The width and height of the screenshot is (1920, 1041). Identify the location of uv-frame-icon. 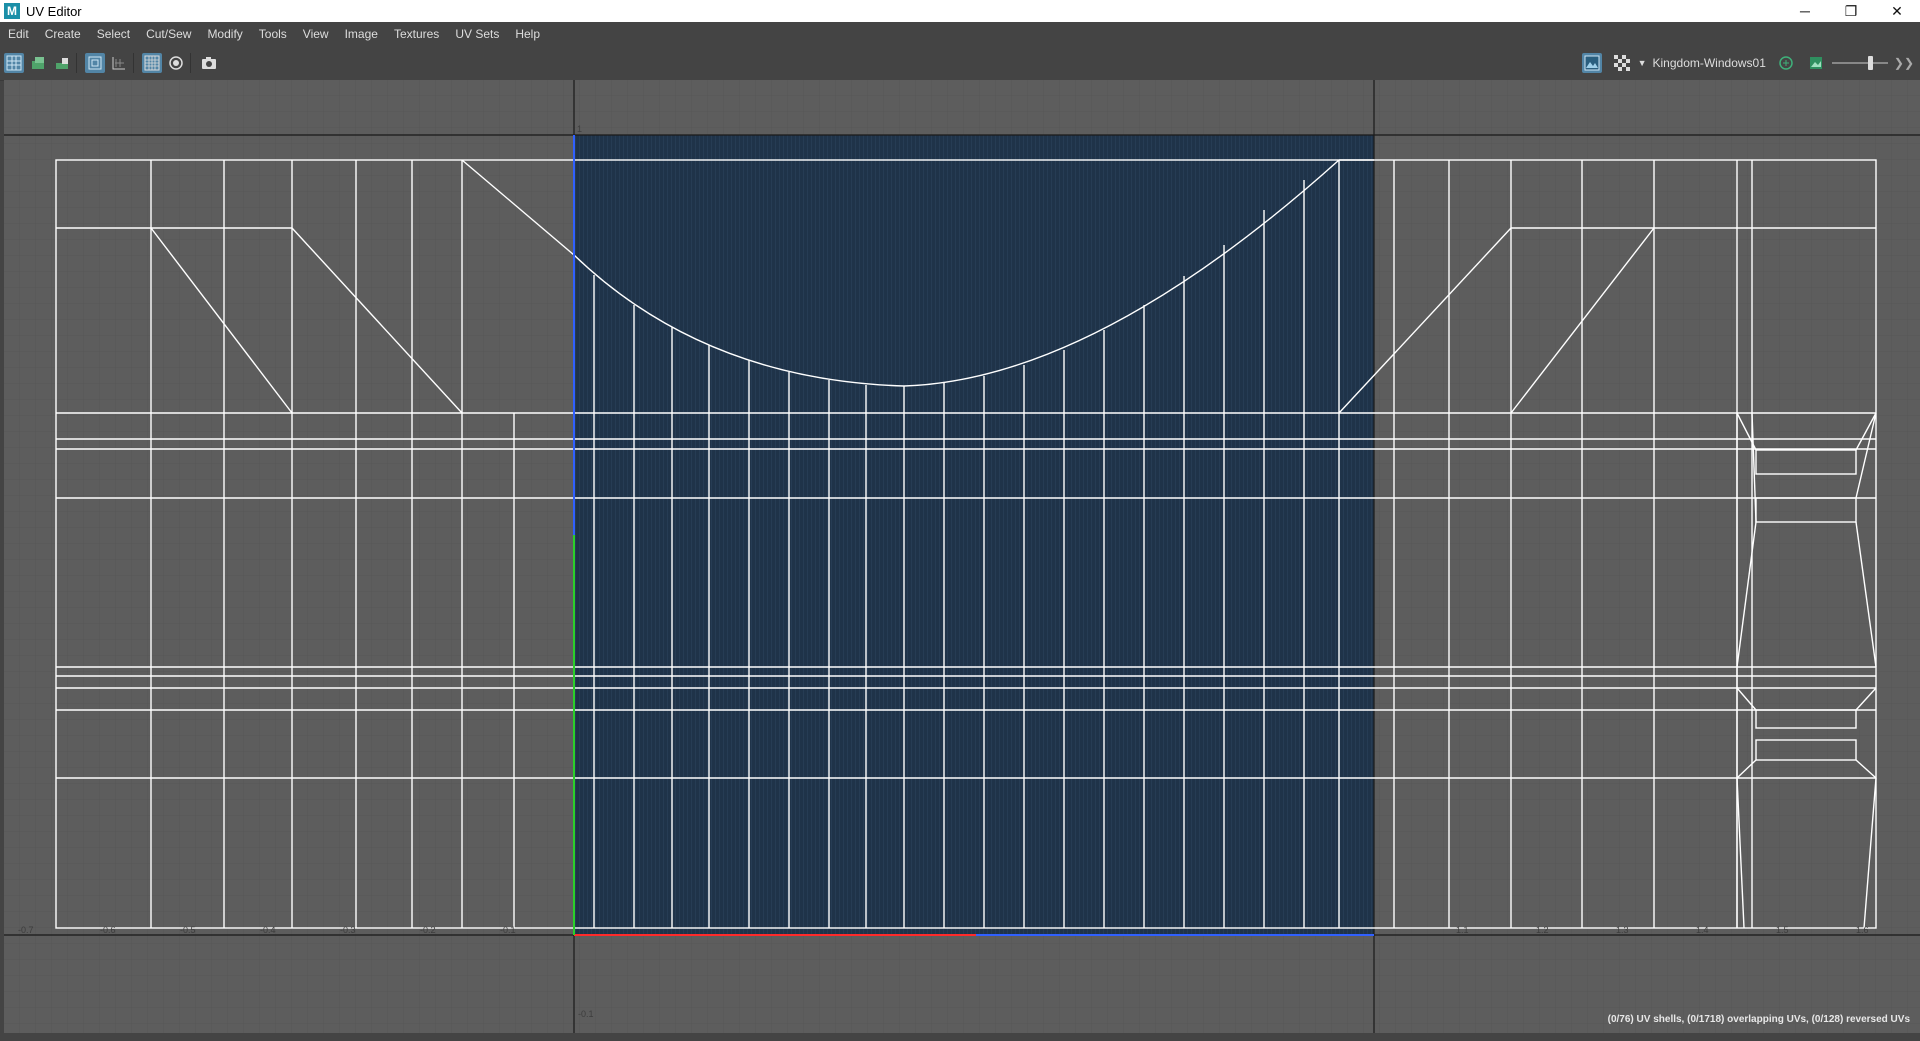
(95, 63).